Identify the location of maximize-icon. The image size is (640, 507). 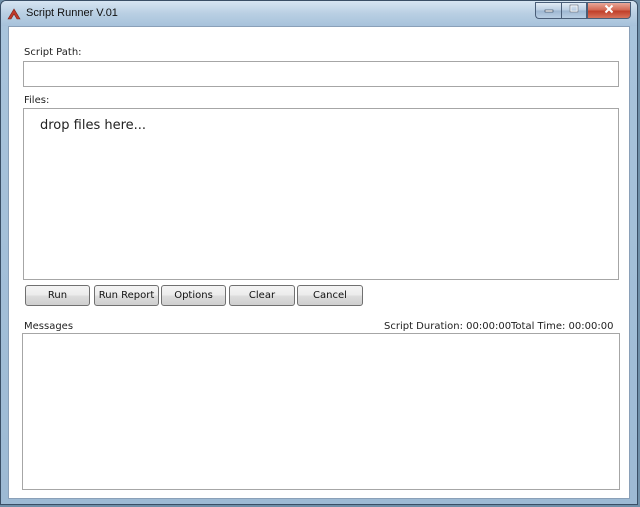
(574, 10).